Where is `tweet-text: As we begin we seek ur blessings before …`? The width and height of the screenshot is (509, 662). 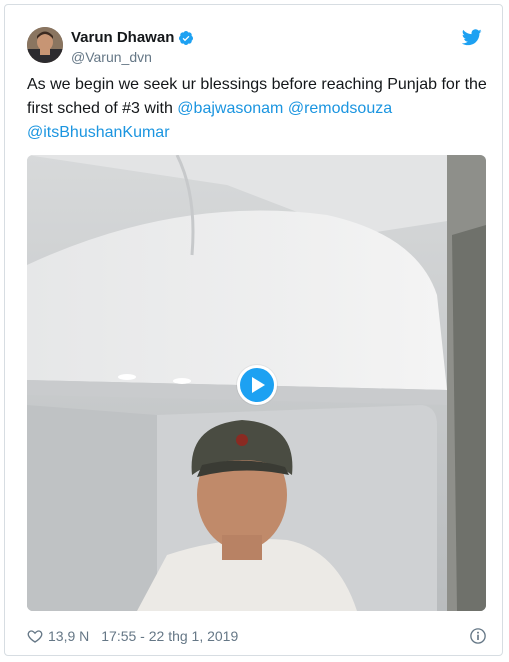 tweet-text: As we begin we seek ur blessings before … is located at coordinates (257, 109).